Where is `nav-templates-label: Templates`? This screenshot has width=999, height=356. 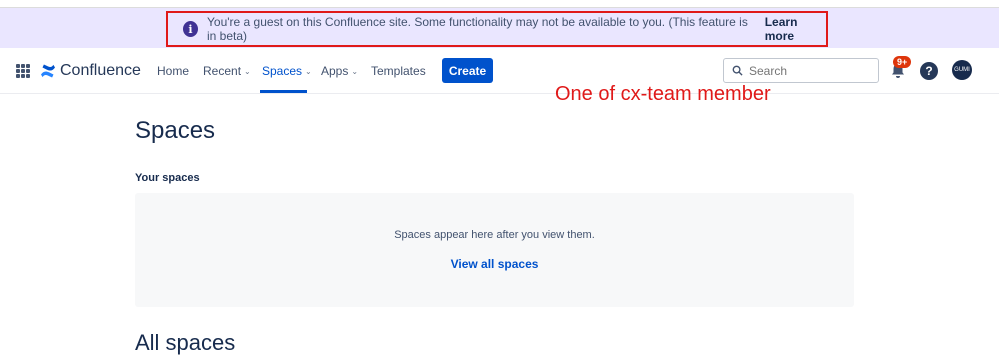 nav-templates-label: Templates is located at coordinates (398, 71).